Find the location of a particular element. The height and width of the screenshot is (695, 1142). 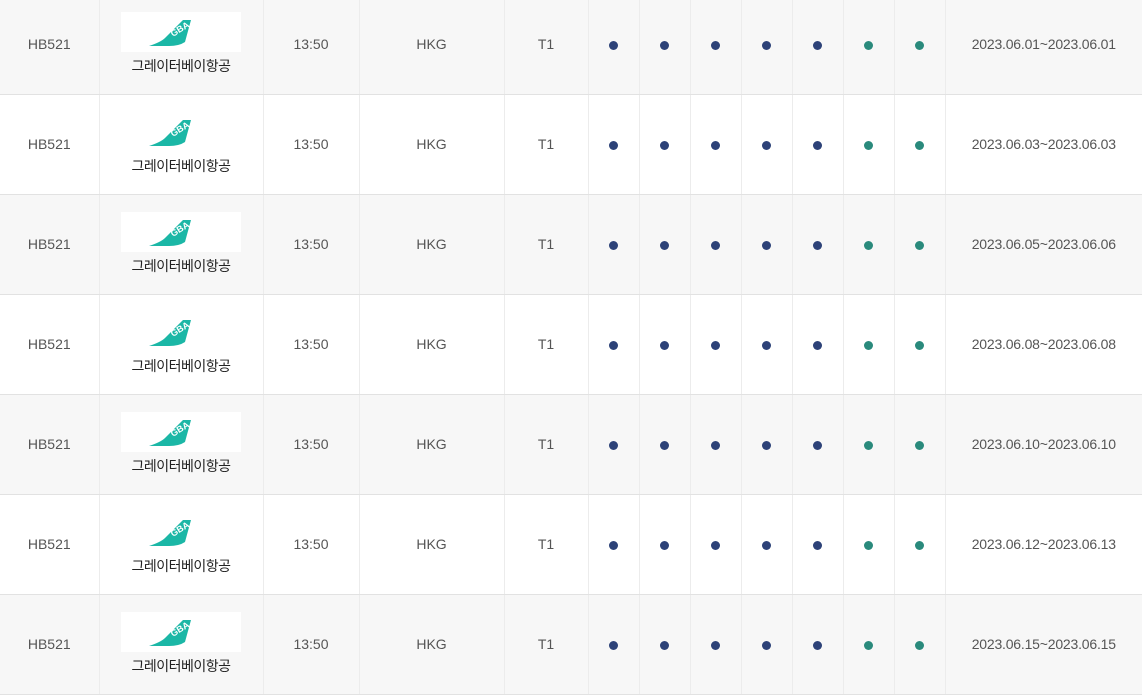

operating-period: 2023.06.03~2023.06.03 is located at coordinates (1043, 144).